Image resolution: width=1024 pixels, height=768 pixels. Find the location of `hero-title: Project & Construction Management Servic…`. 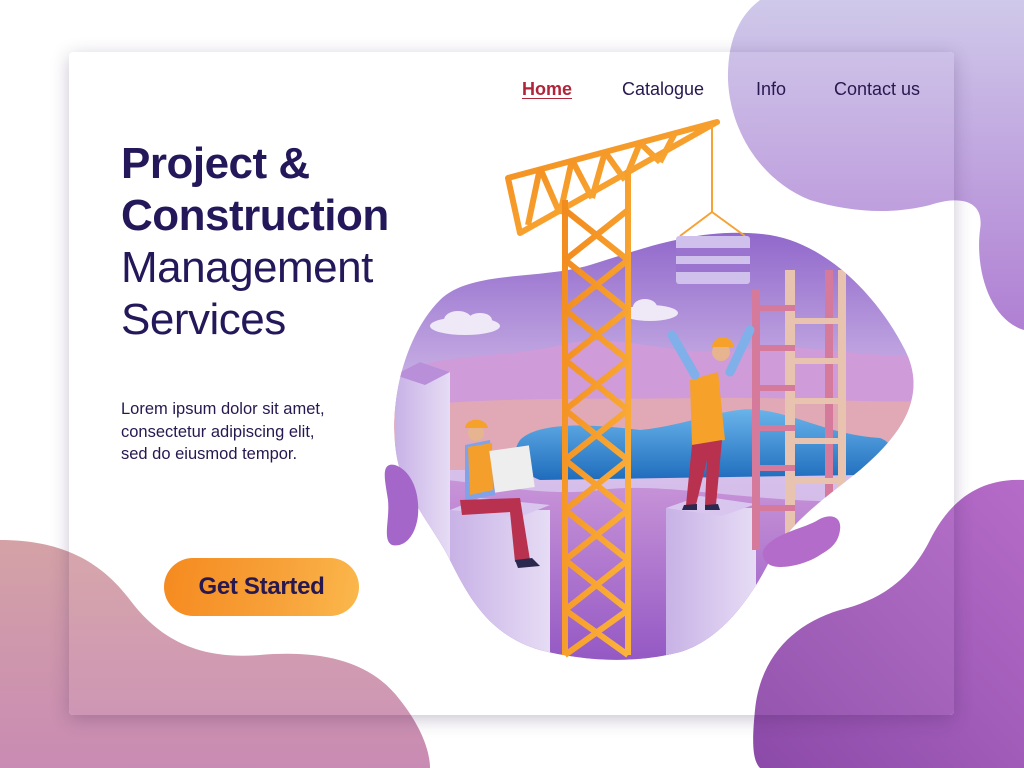

hero-title: Project & Construction Management Servic… is located at coordinates (255, 242).